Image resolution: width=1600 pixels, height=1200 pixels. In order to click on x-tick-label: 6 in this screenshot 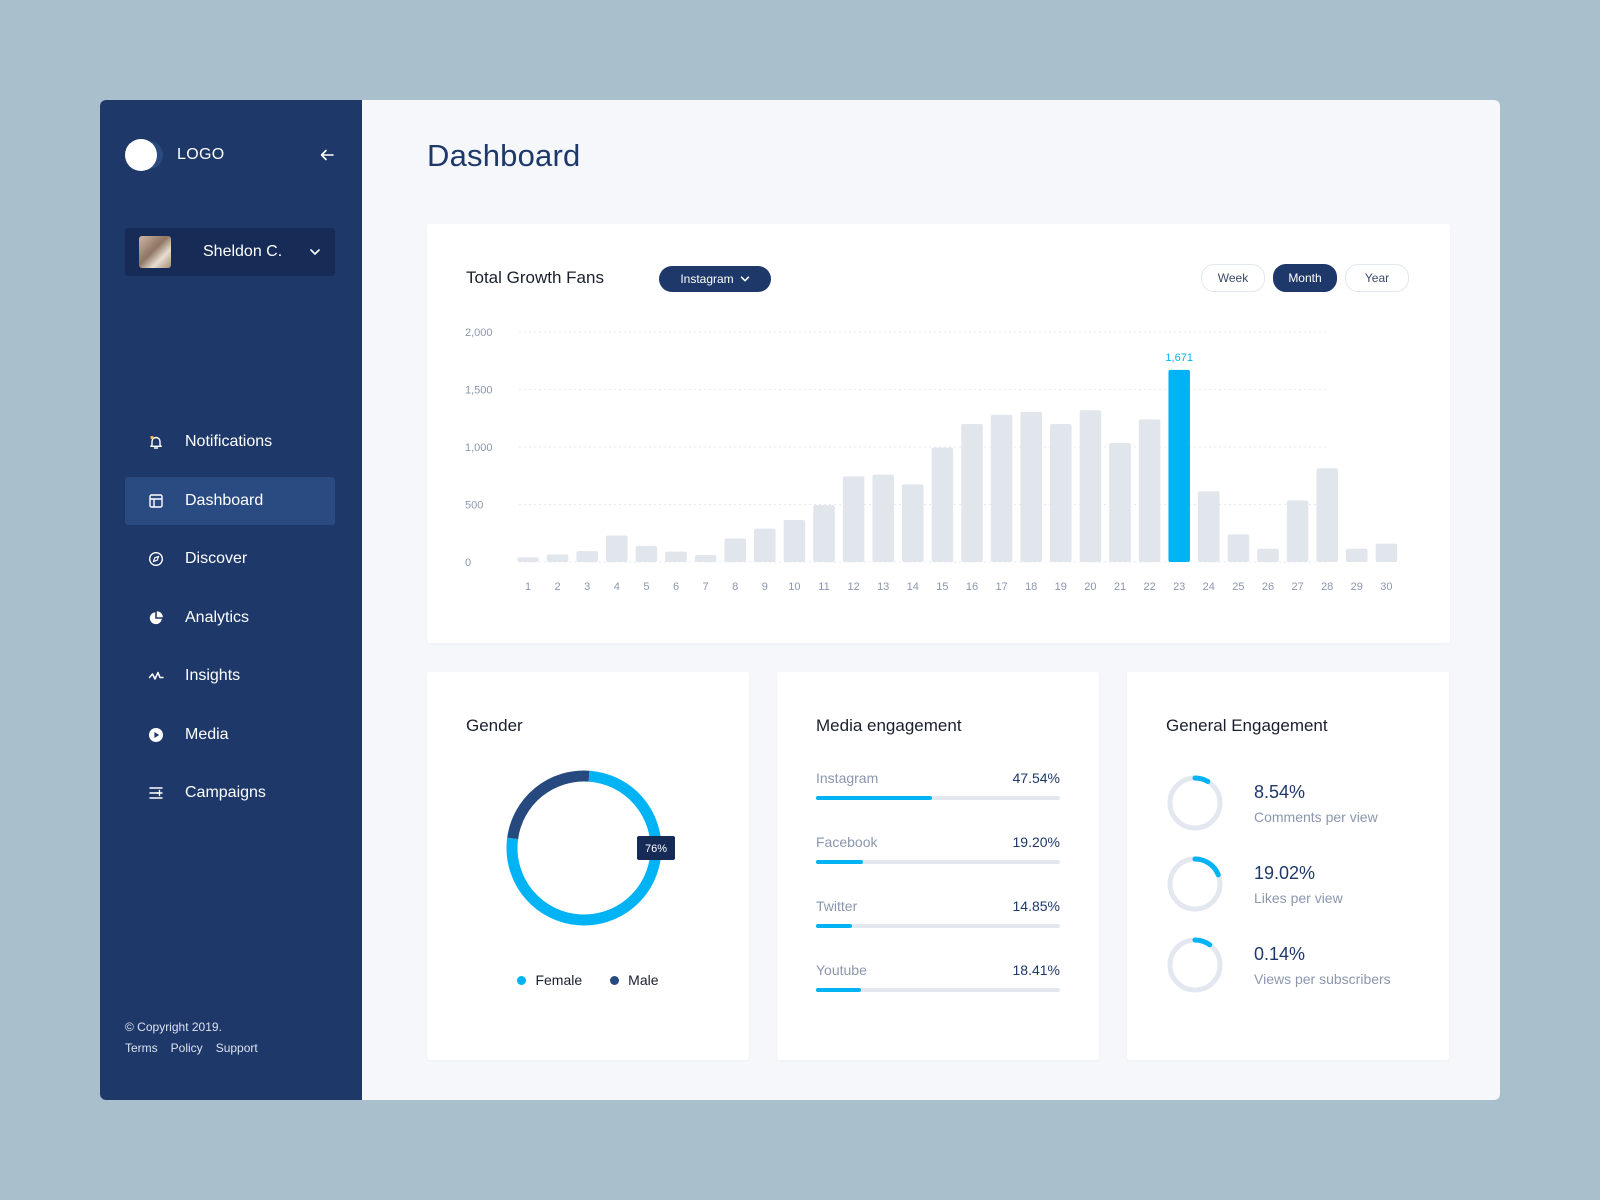, I will do `click(676, 587)`.